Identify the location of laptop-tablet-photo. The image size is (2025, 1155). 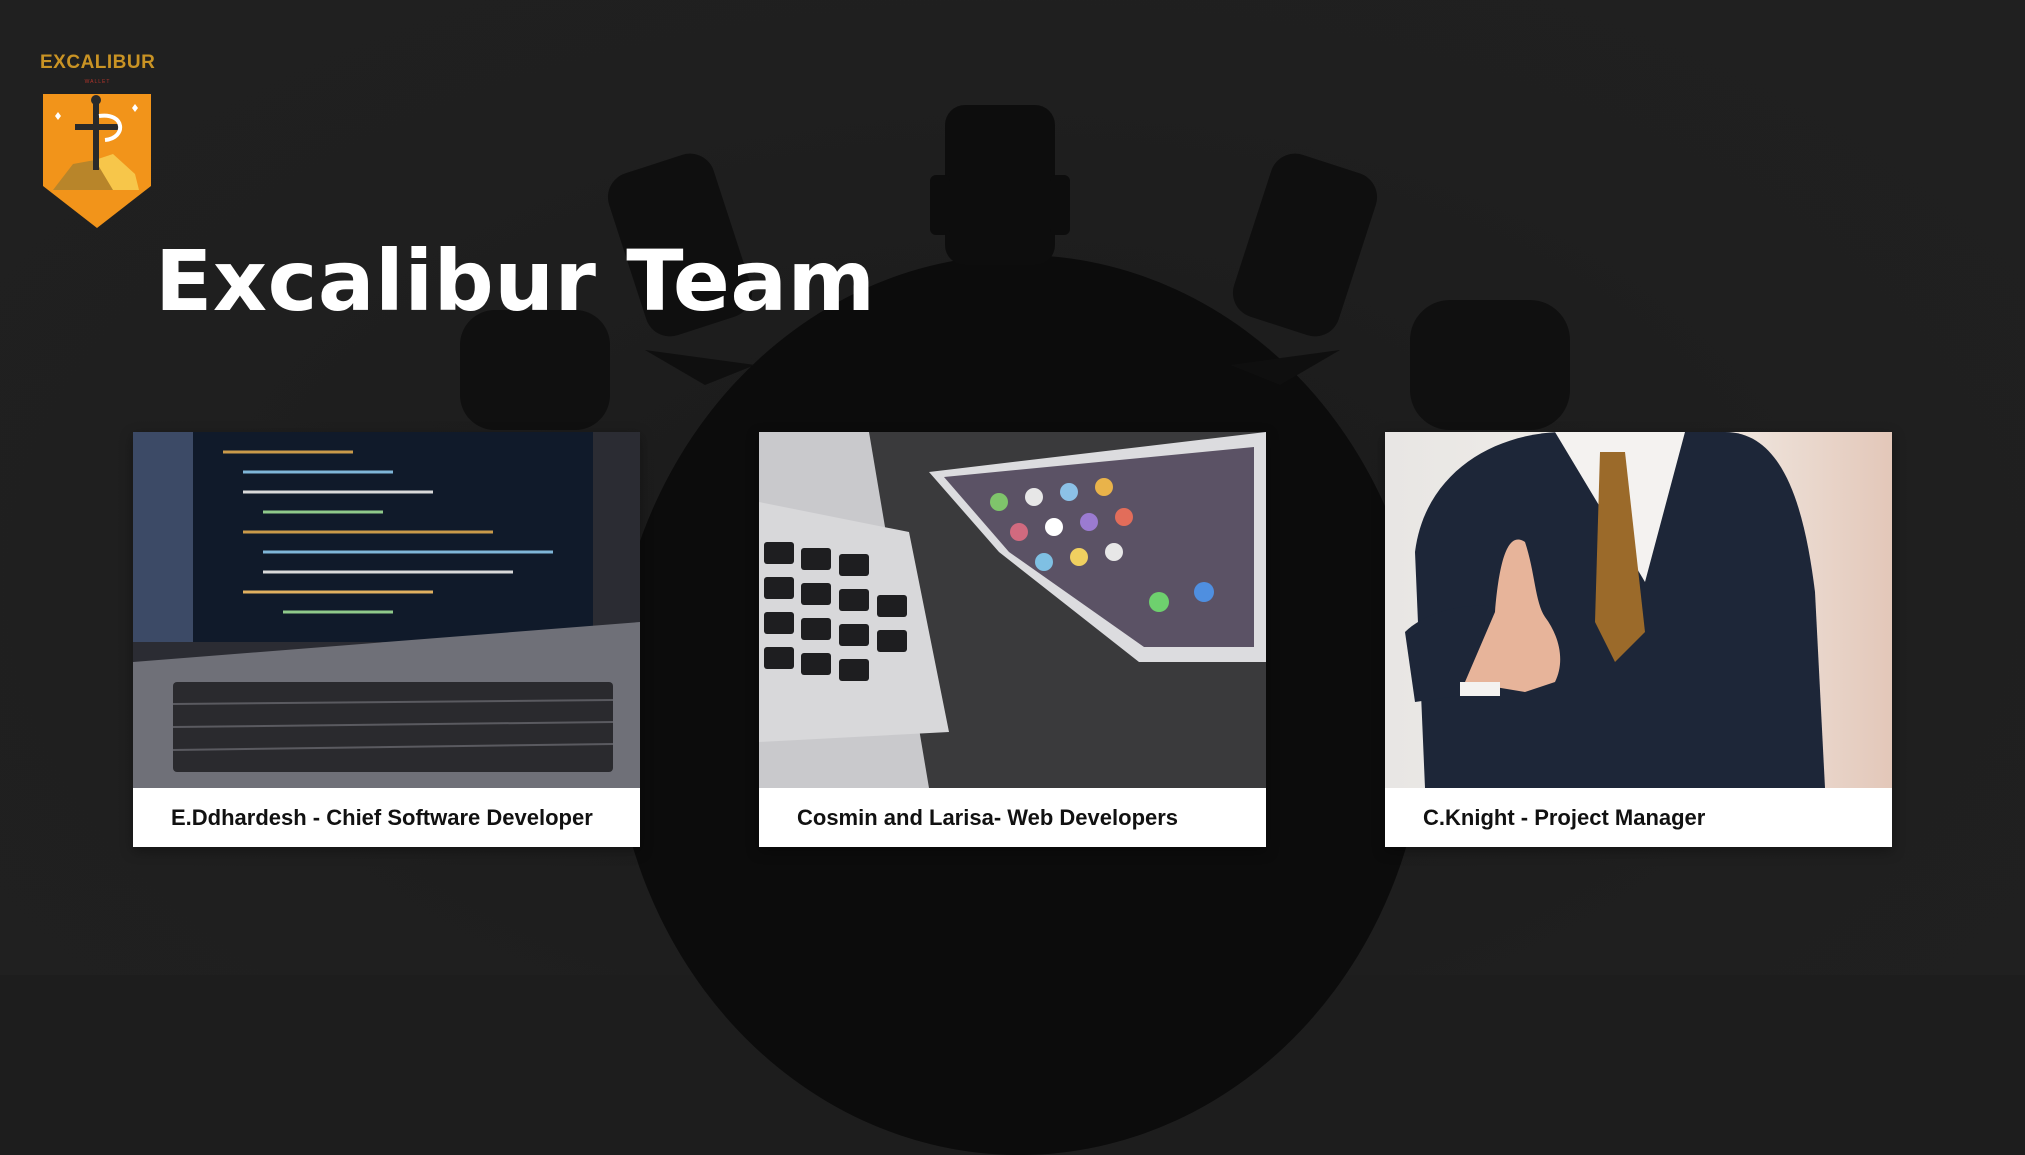
(1012, 610).